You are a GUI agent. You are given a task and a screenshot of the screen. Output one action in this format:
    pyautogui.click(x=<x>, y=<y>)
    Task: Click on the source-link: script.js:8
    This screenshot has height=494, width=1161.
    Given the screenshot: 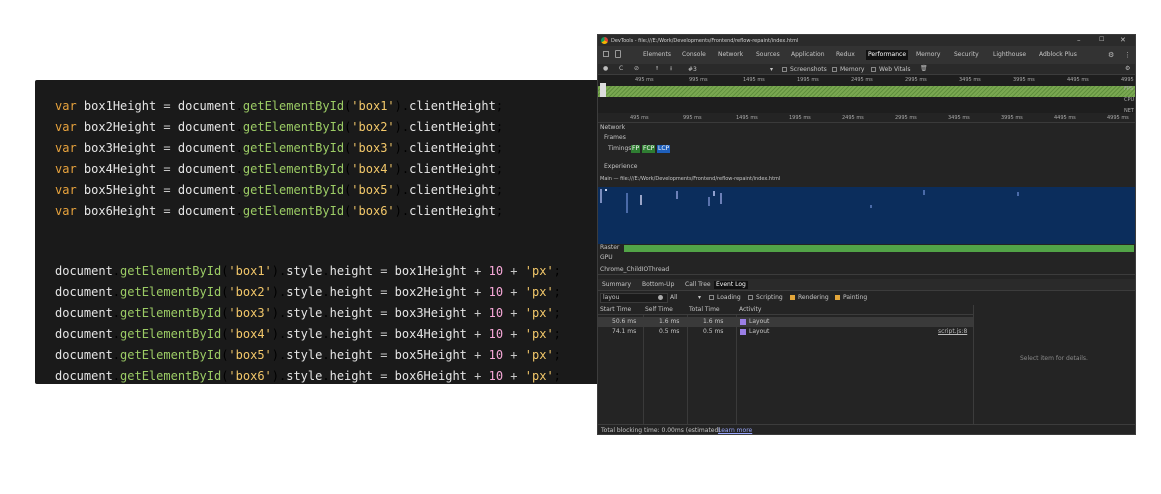 What is the action you would take?
    pyautogui.click(x=952, y=332)
    